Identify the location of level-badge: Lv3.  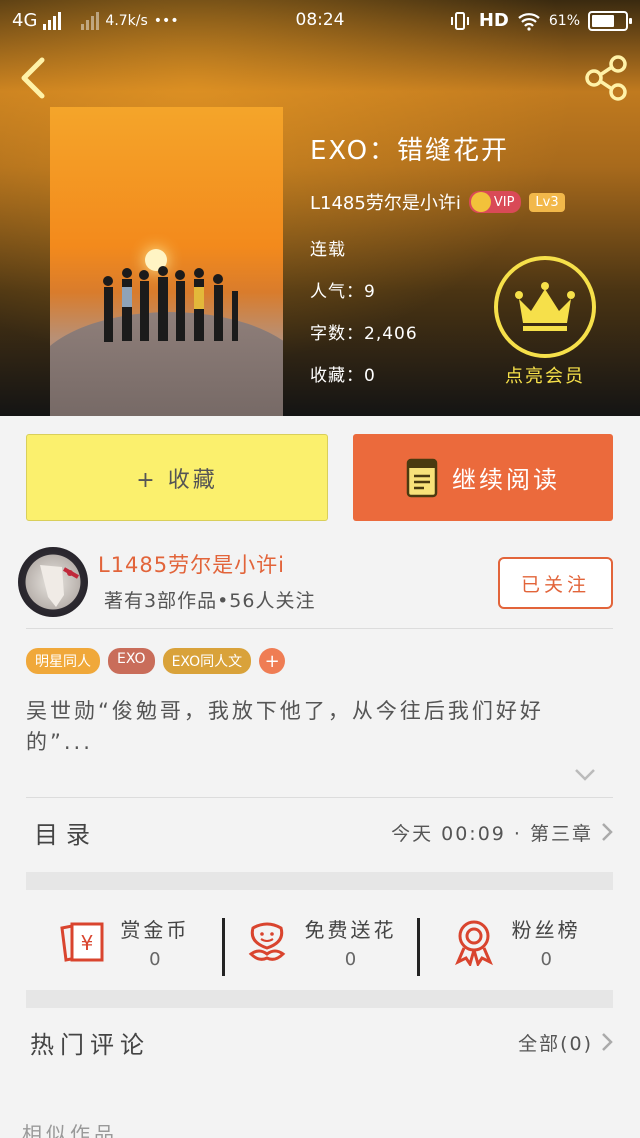
(547, 202).